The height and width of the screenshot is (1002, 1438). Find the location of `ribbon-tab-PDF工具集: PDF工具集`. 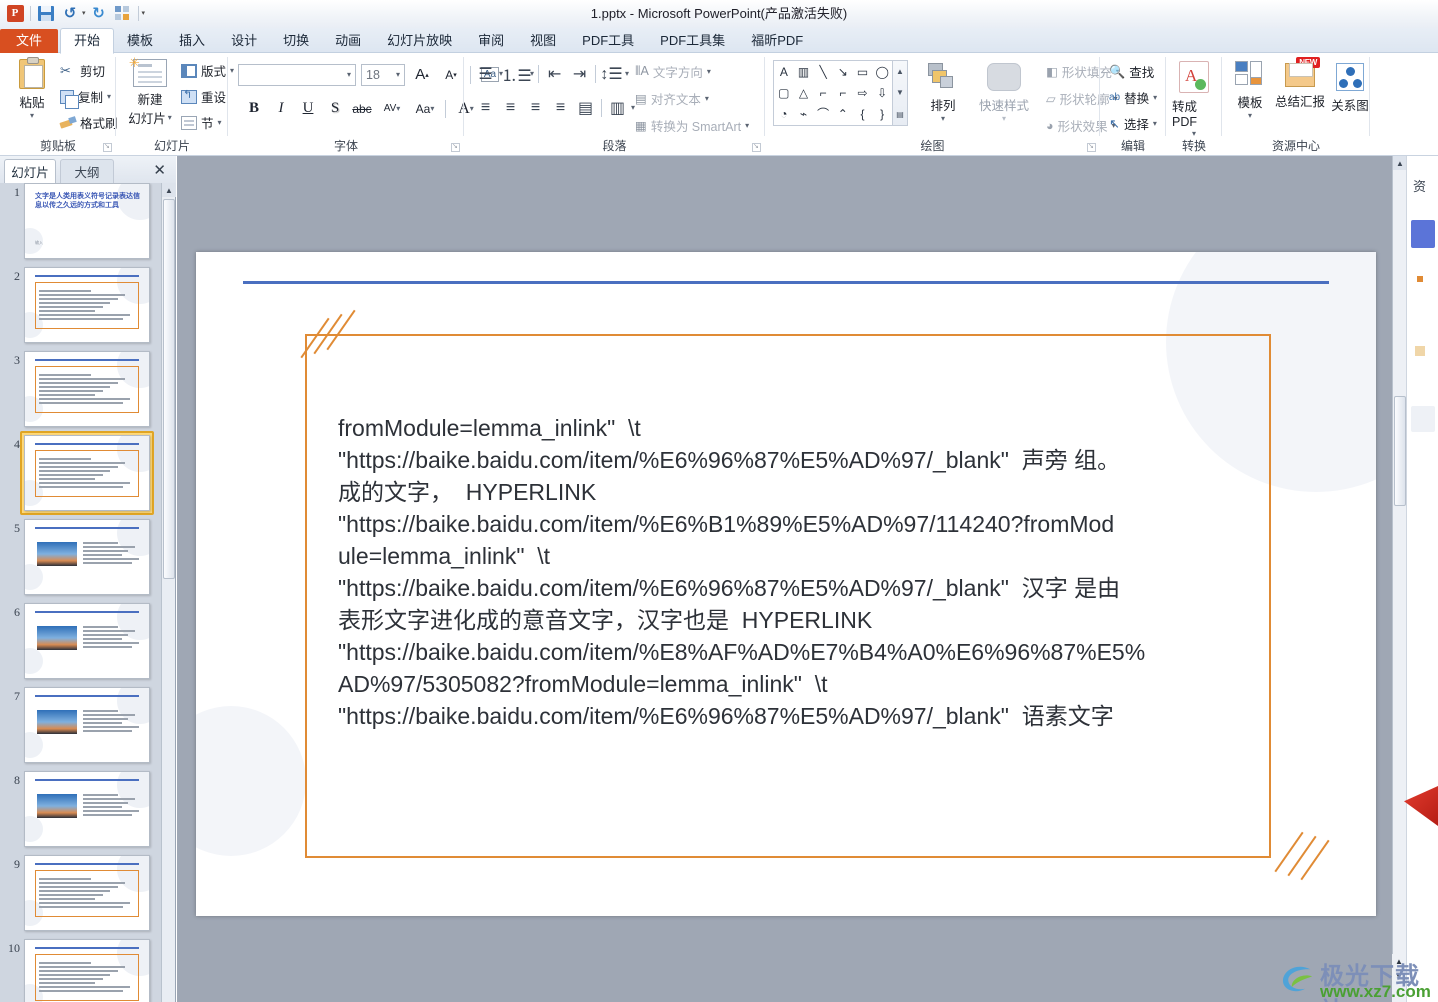

ribbon-tab-PDF工具集: PDF工具集 is located at coordinates (692, 41).